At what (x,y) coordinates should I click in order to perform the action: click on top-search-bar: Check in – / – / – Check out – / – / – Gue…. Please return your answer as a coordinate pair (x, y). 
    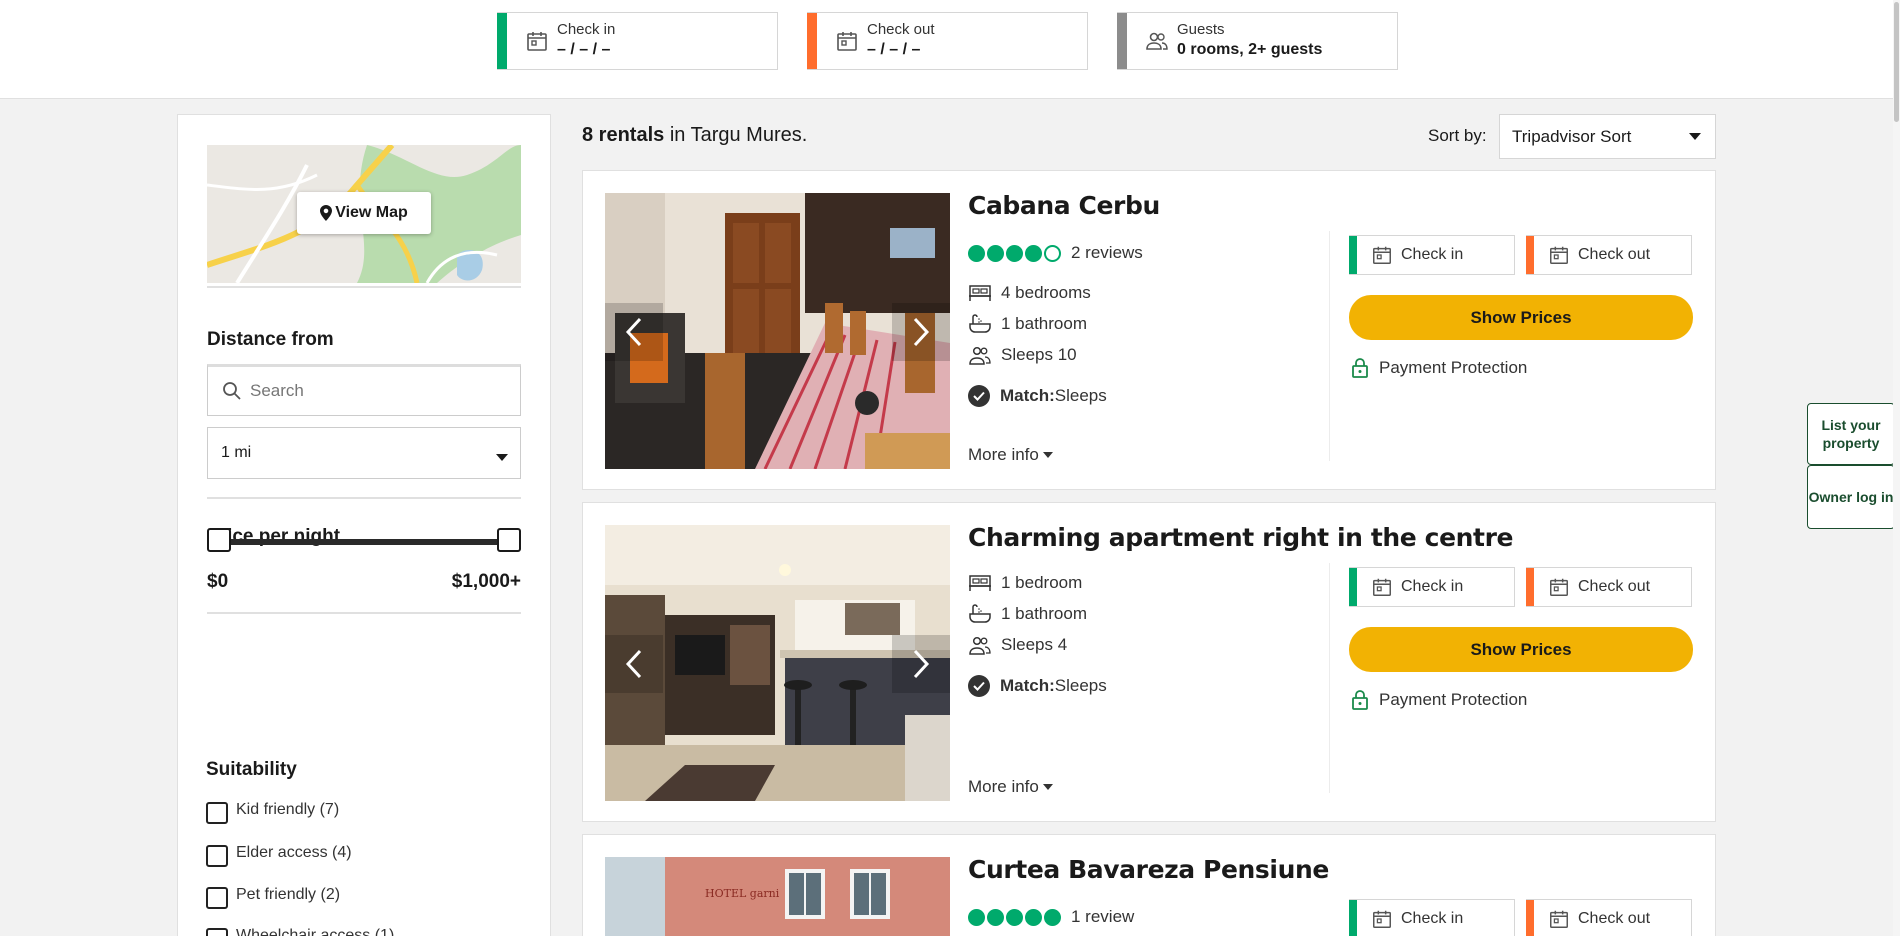
    Looking at the image, I should click on (950, 49).